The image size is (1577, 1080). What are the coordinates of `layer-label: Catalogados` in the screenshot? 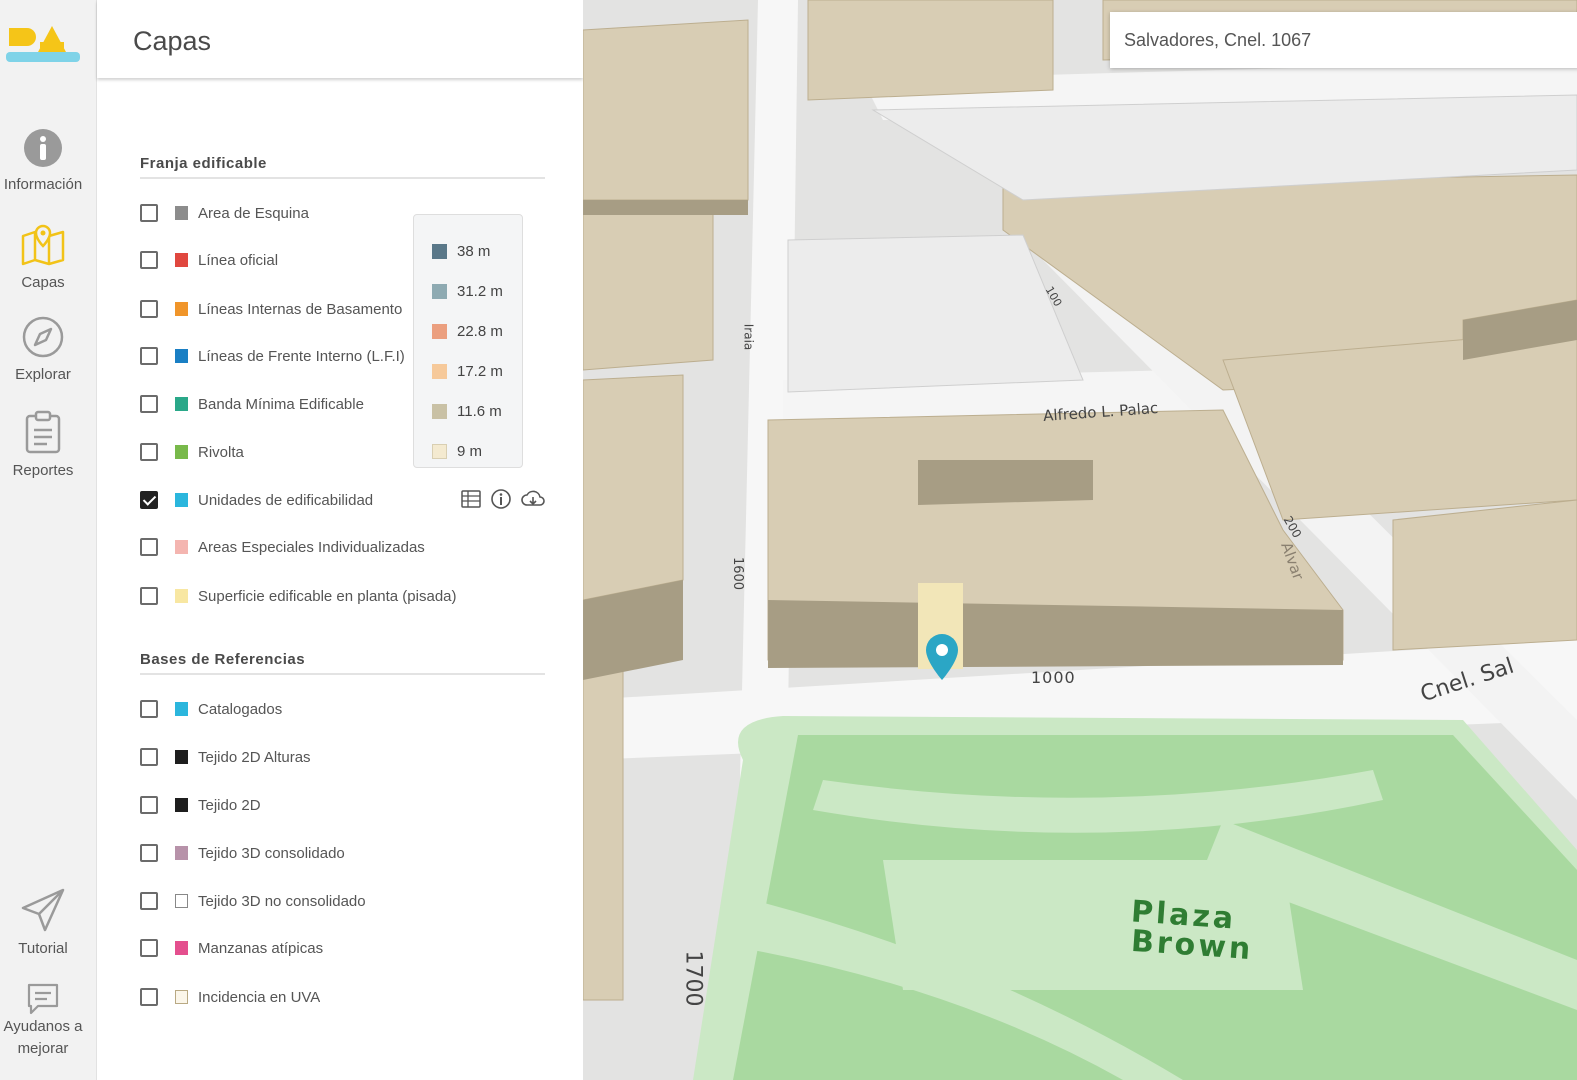 It's located at (240, 709).